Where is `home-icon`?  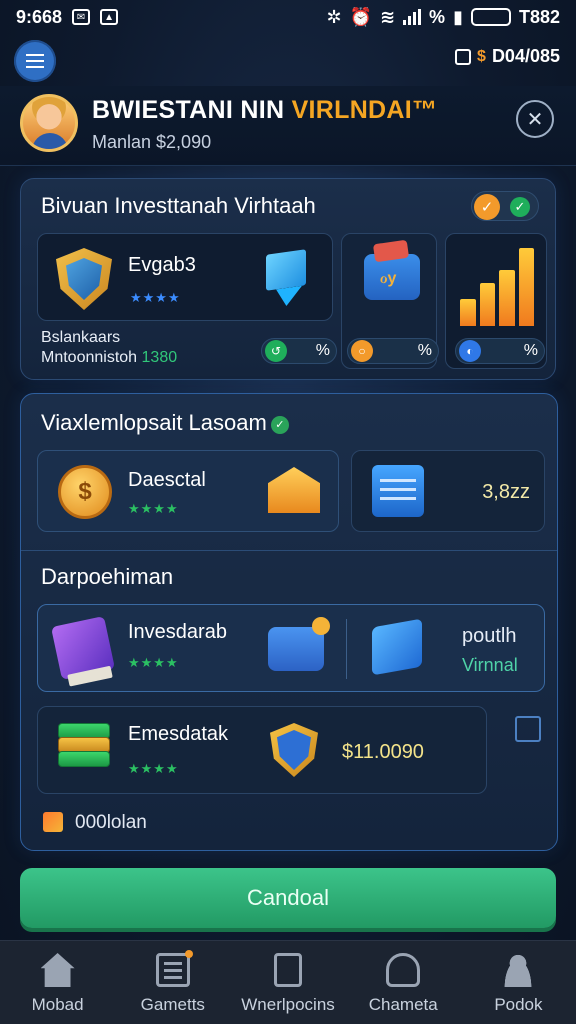
home-icon is located at coordinates (57, 970).